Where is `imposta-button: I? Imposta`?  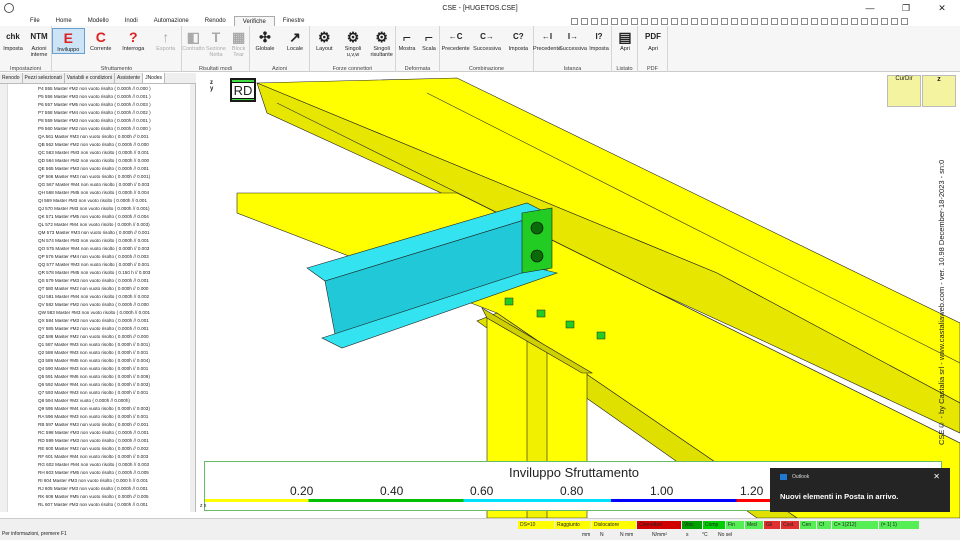
imposta-button: I? Imposta is located at coordinates (599, 40).